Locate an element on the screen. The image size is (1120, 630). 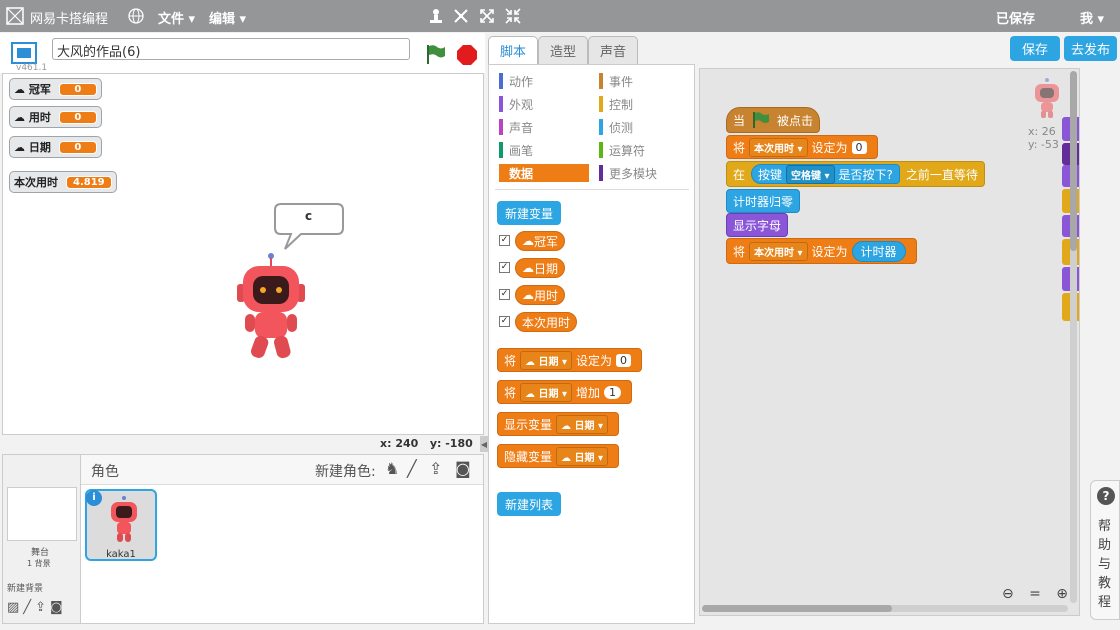
category-looks: 外观 is located at coordinates (516, 104).